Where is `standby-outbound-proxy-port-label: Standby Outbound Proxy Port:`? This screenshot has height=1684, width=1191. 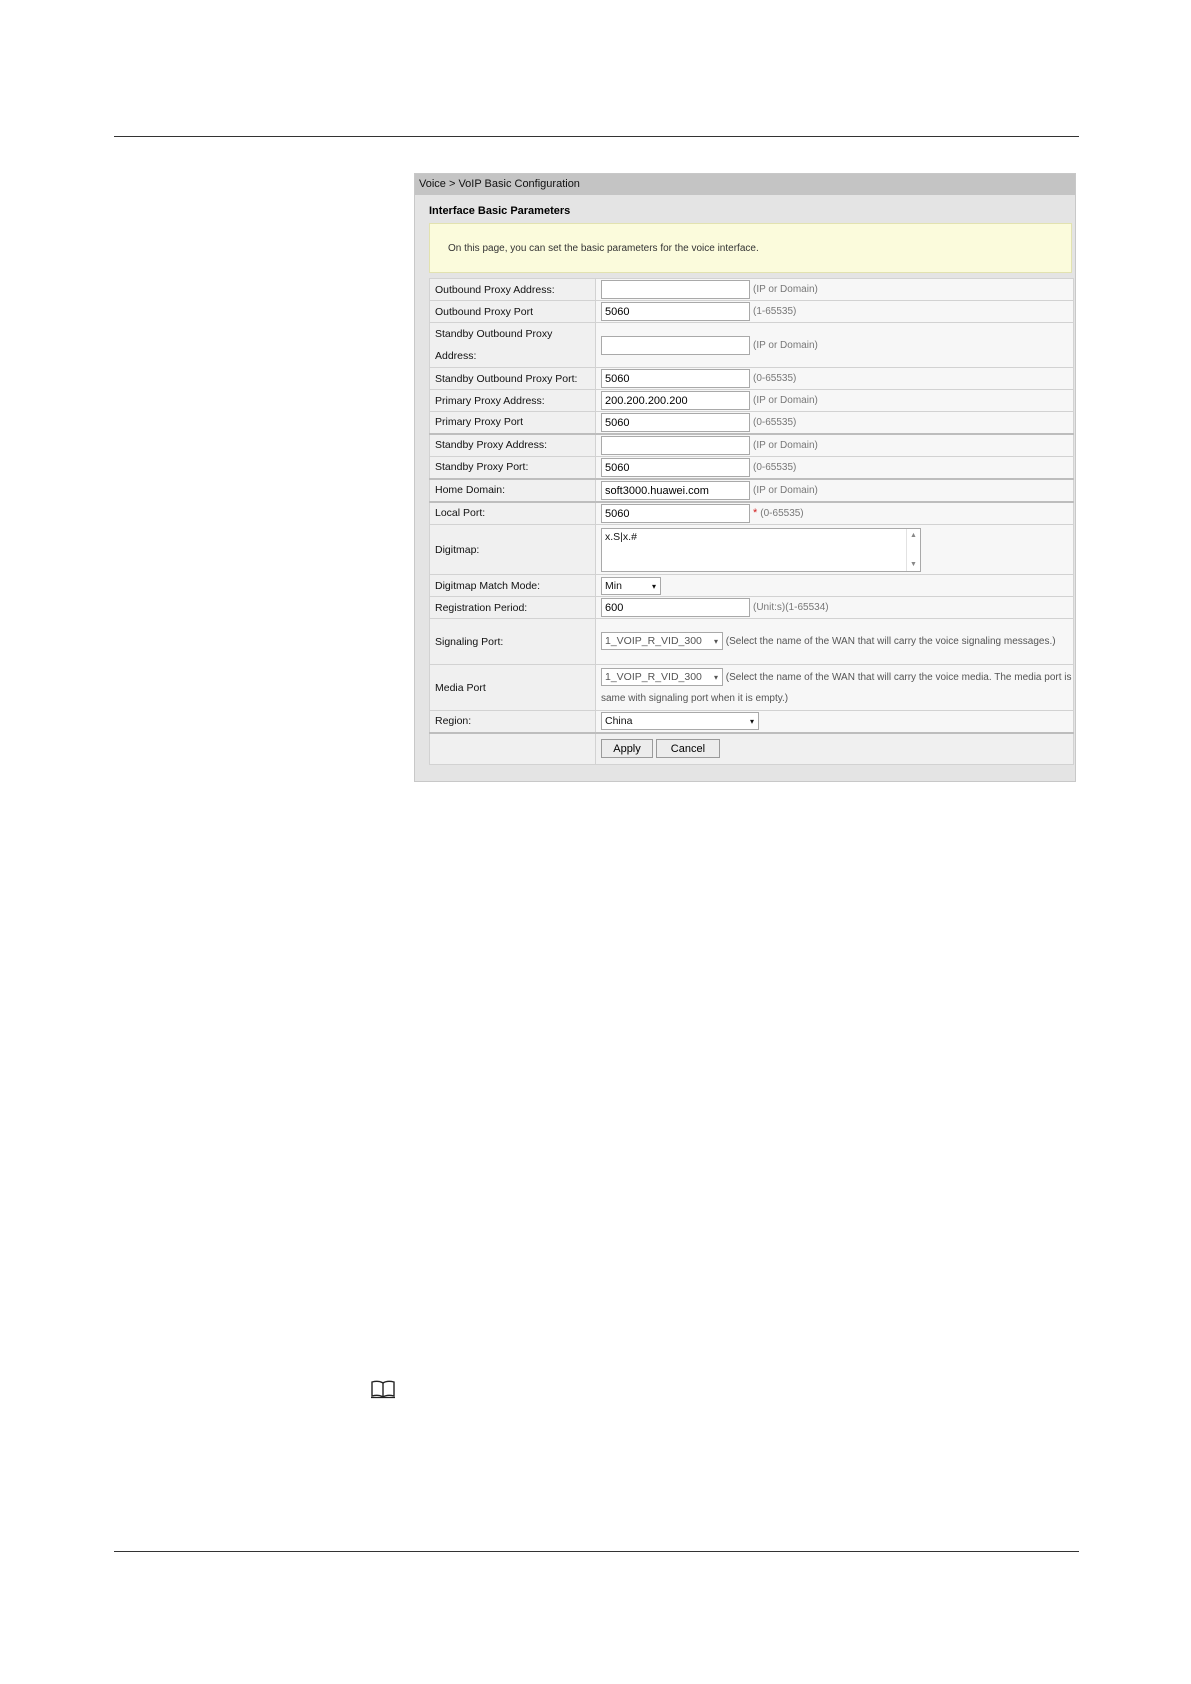 standby-outbound-proxy-port-label: Standby Outbound Proxy Port: is located at coordinates (512, 378).